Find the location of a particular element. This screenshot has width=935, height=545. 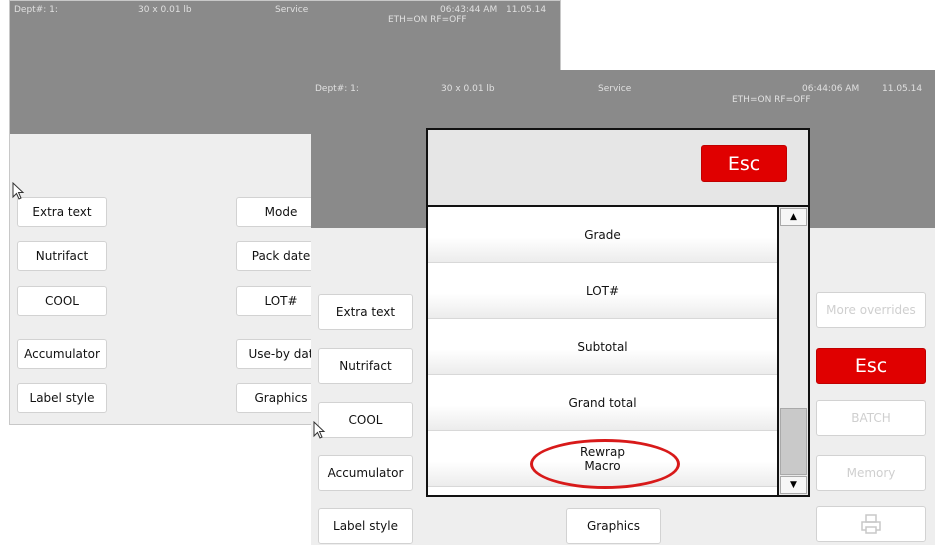

list-item-lot: LOT# is located at coordinates (602, 291).